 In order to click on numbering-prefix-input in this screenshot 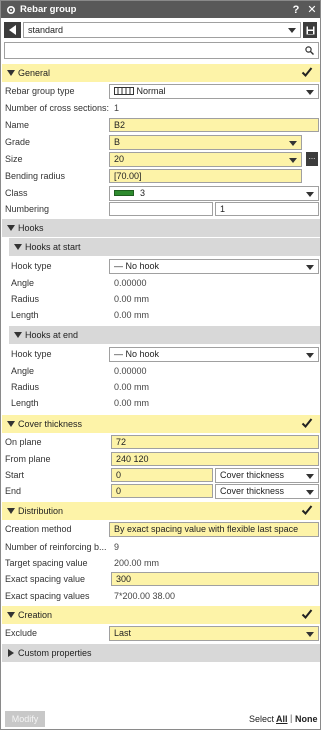, I will do `click(161, 209)`.